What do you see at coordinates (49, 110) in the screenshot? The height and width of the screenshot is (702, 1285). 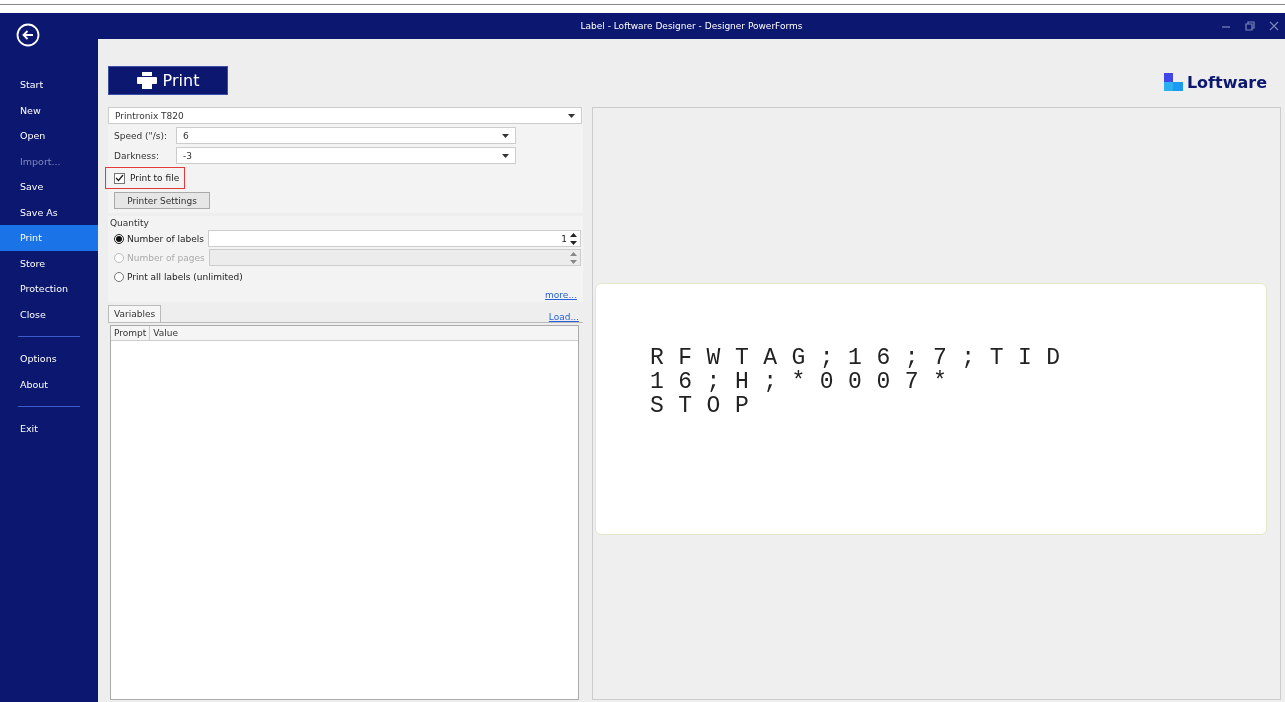 I see `sidebar-item: New` at bounding box center [49, 110].